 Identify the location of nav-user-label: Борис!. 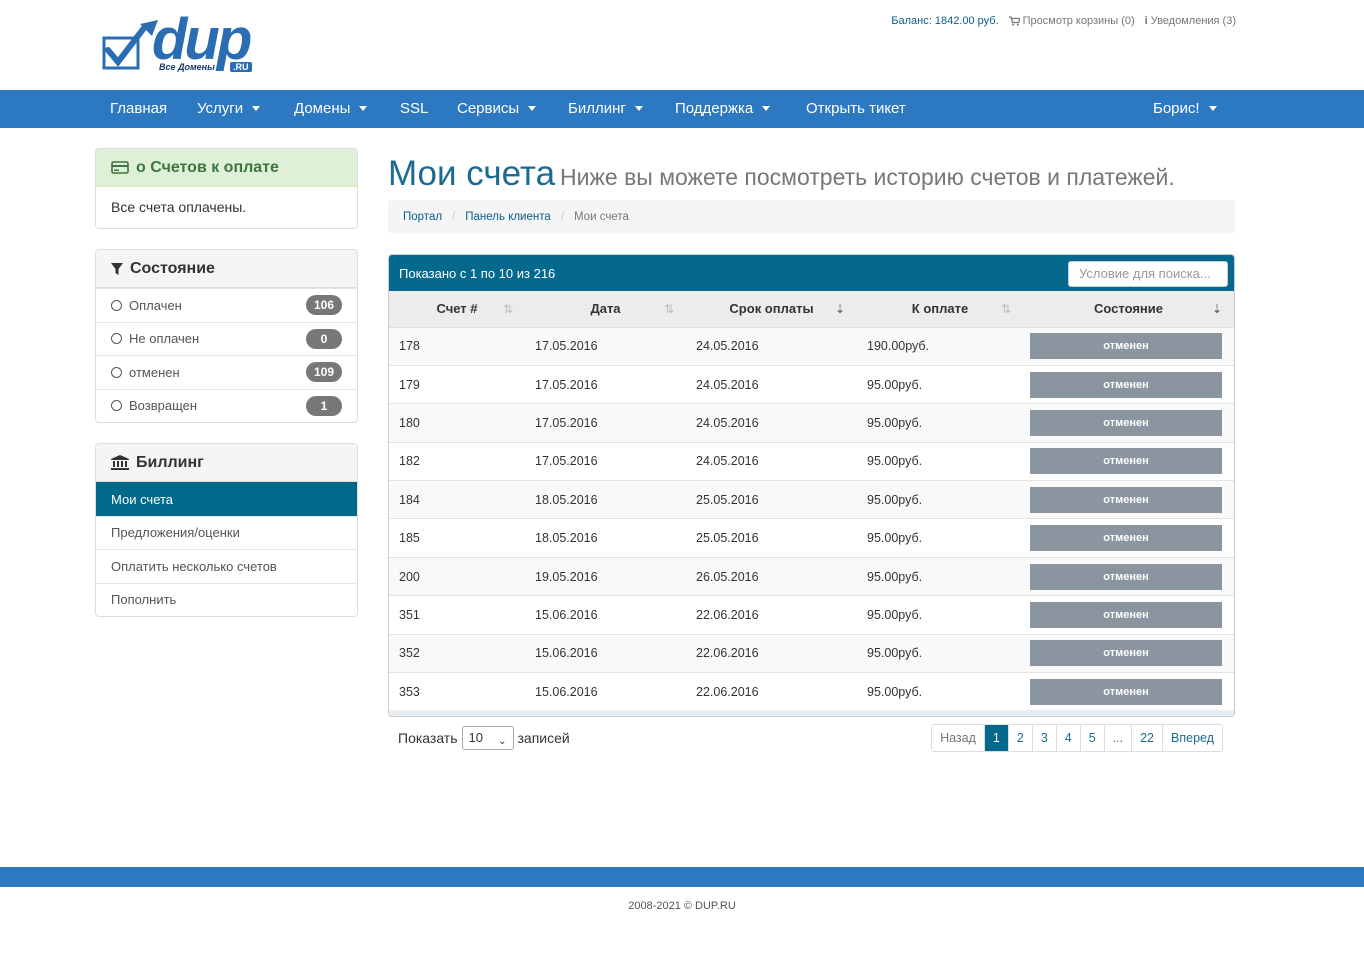
(1176, 108).